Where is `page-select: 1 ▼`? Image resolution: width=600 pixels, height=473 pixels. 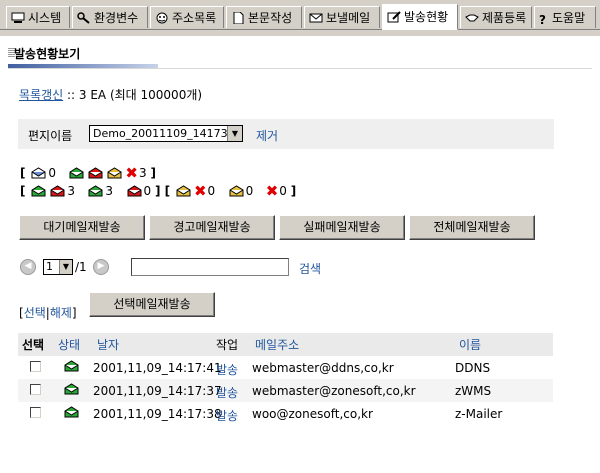 page-select: 1 ▼ is located at coordinates (58, 267).